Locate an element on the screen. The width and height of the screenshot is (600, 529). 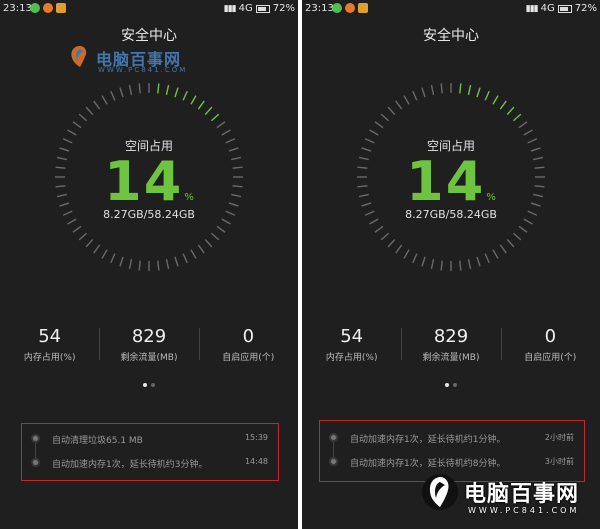
log-time: 3小时前 is located at coordinates (559, 461).